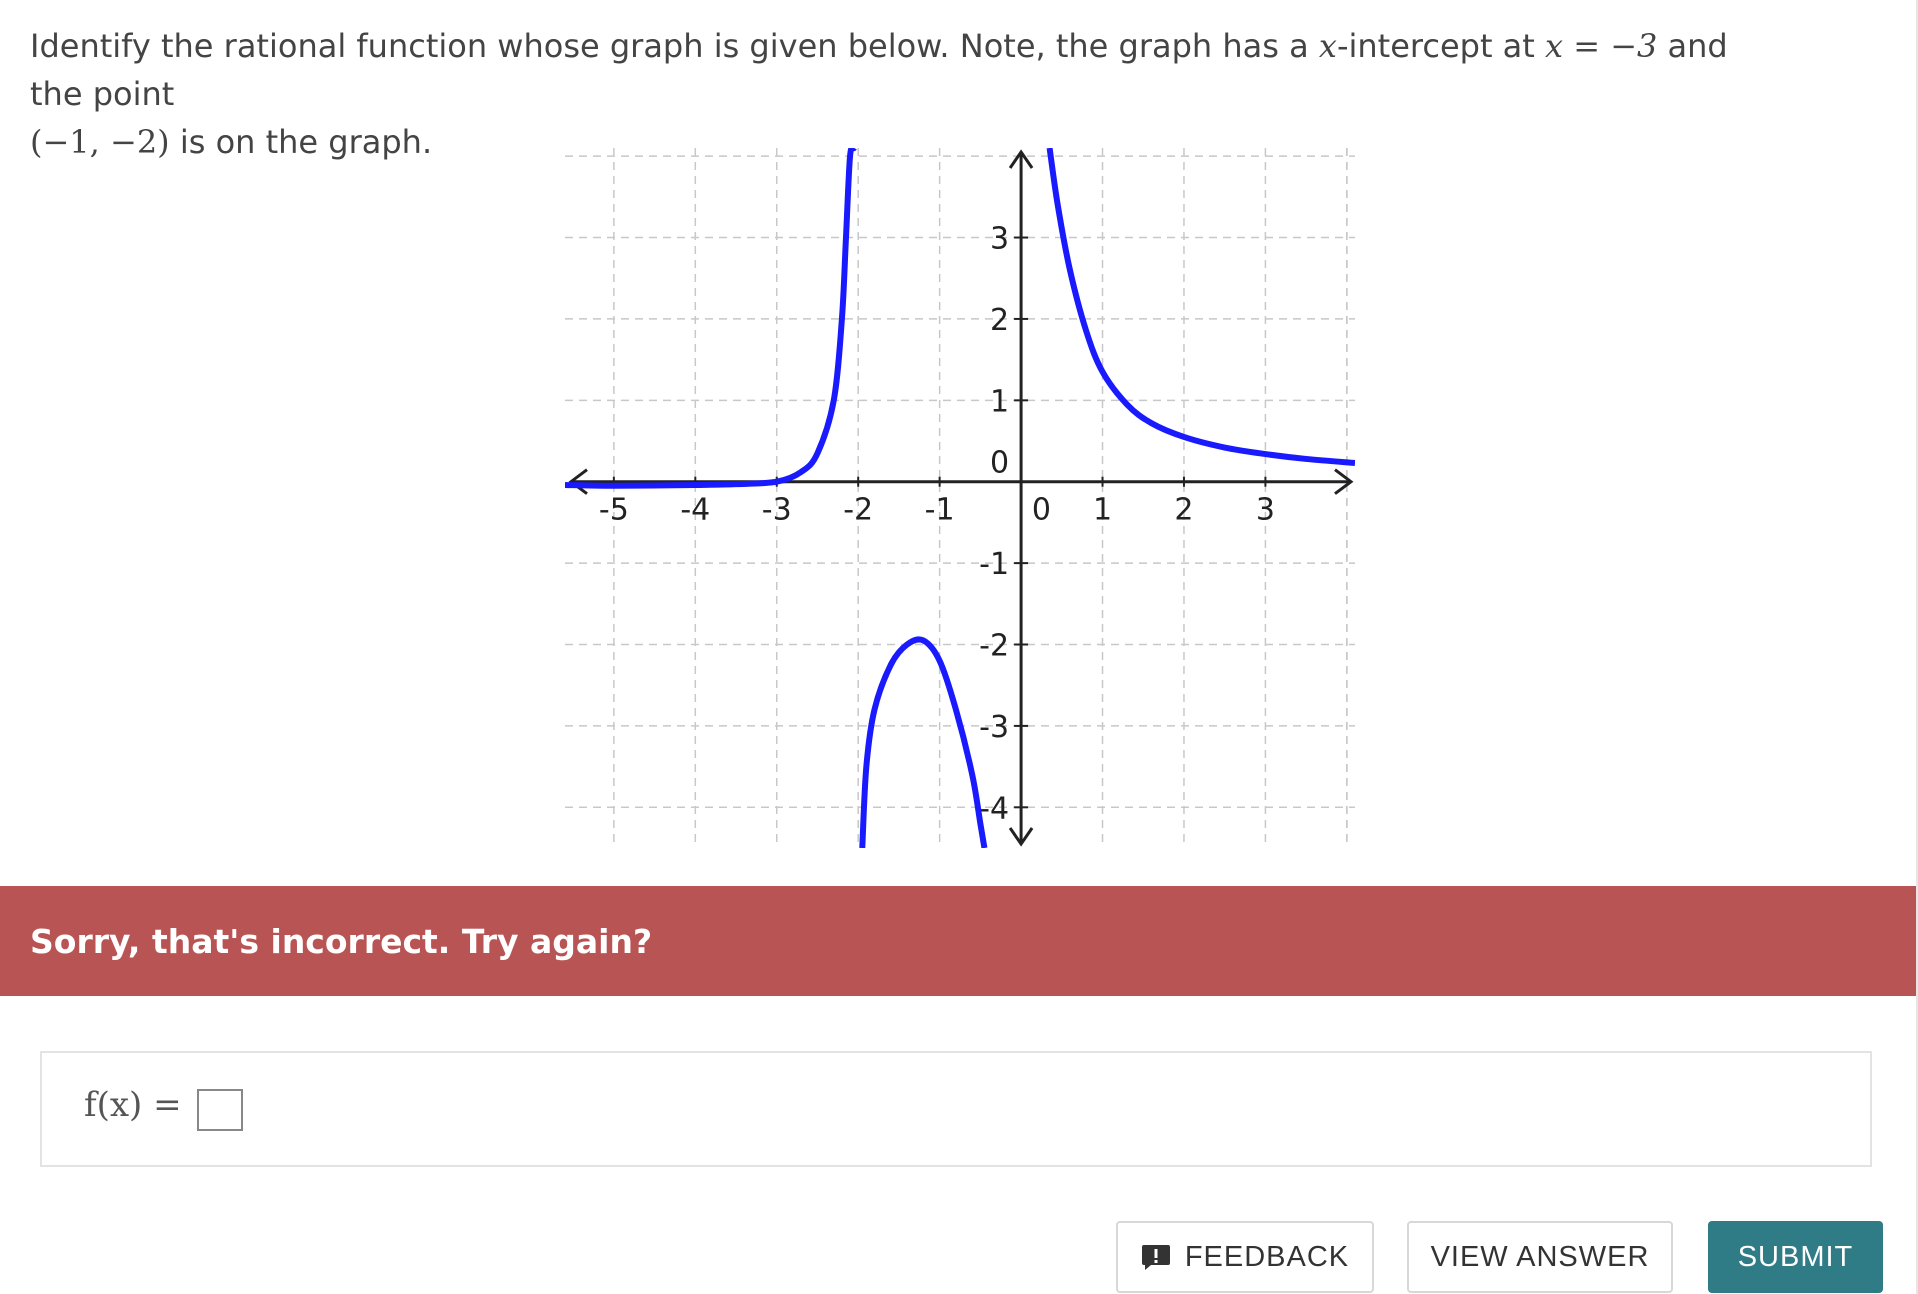  I want to click on x-tick-label: -1, so click(940, 510).